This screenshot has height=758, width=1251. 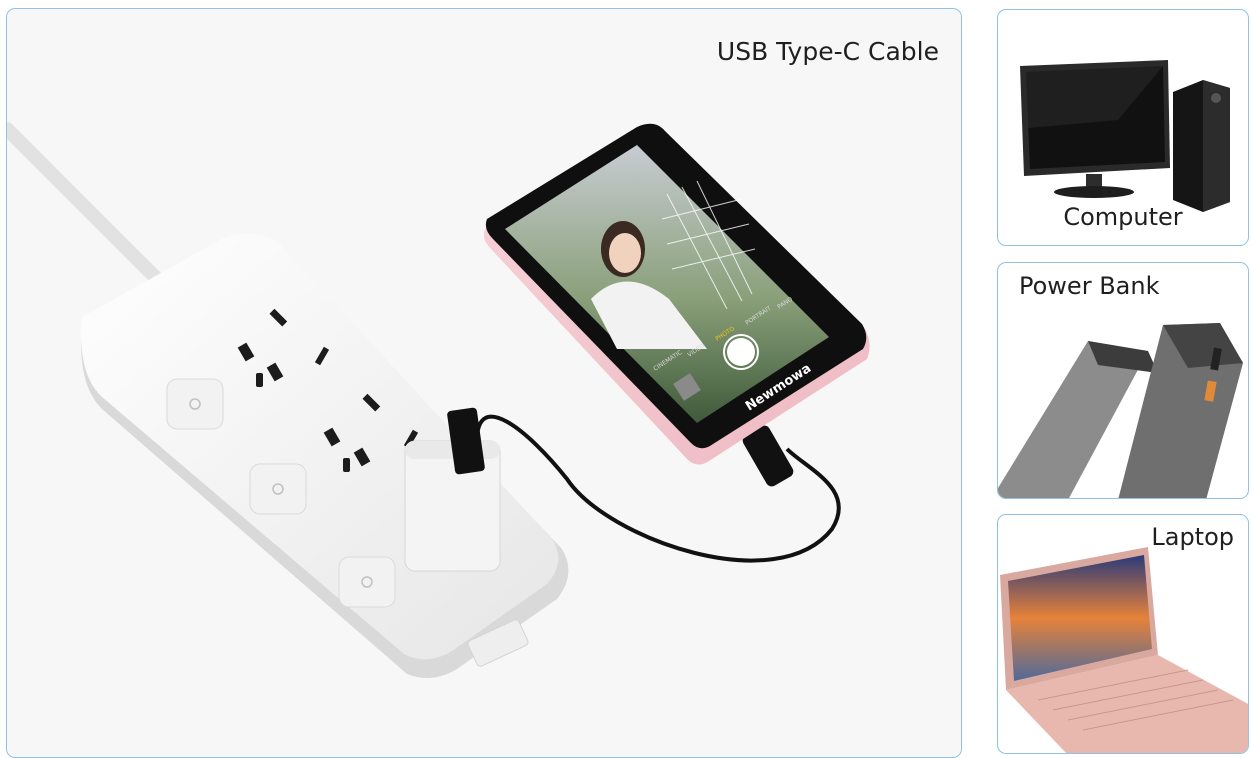 I want to click on device-panel-laptop: Laptop, so click(x=1123, y=634).